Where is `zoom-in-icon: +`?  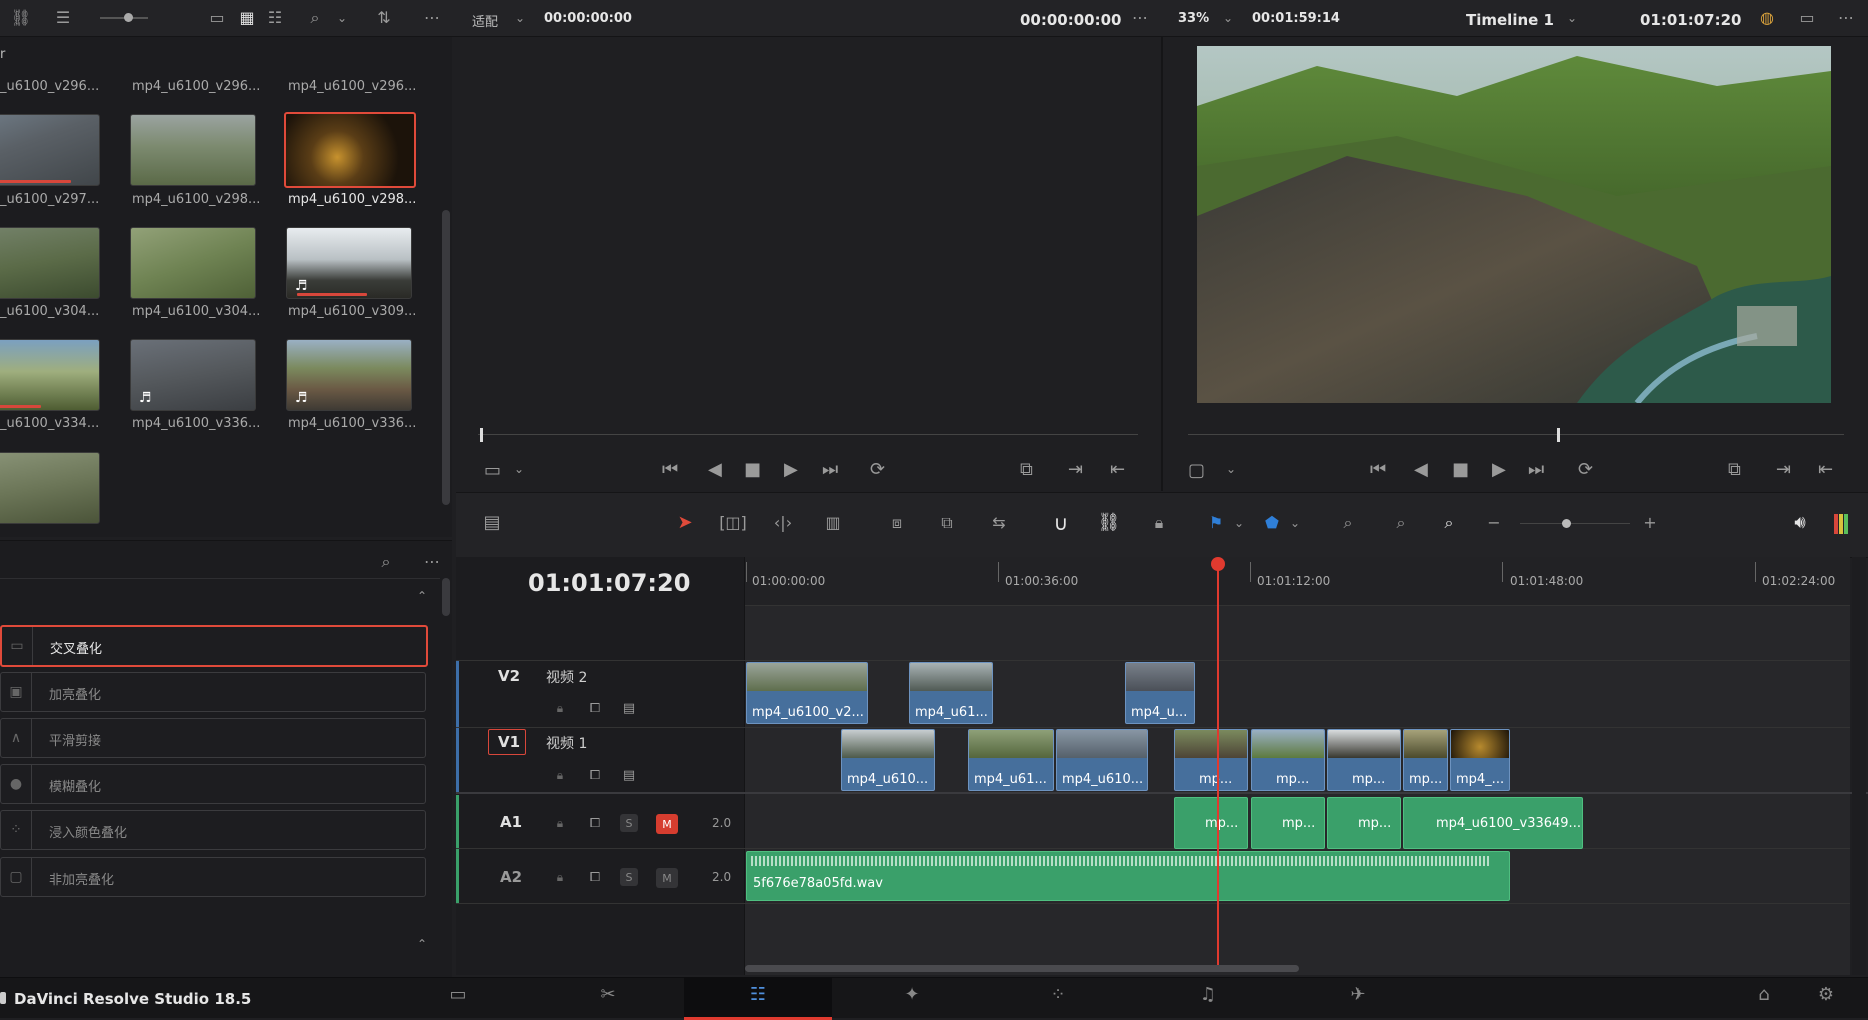
zoom-in-icon: + is located at coordinates (1650, 523).